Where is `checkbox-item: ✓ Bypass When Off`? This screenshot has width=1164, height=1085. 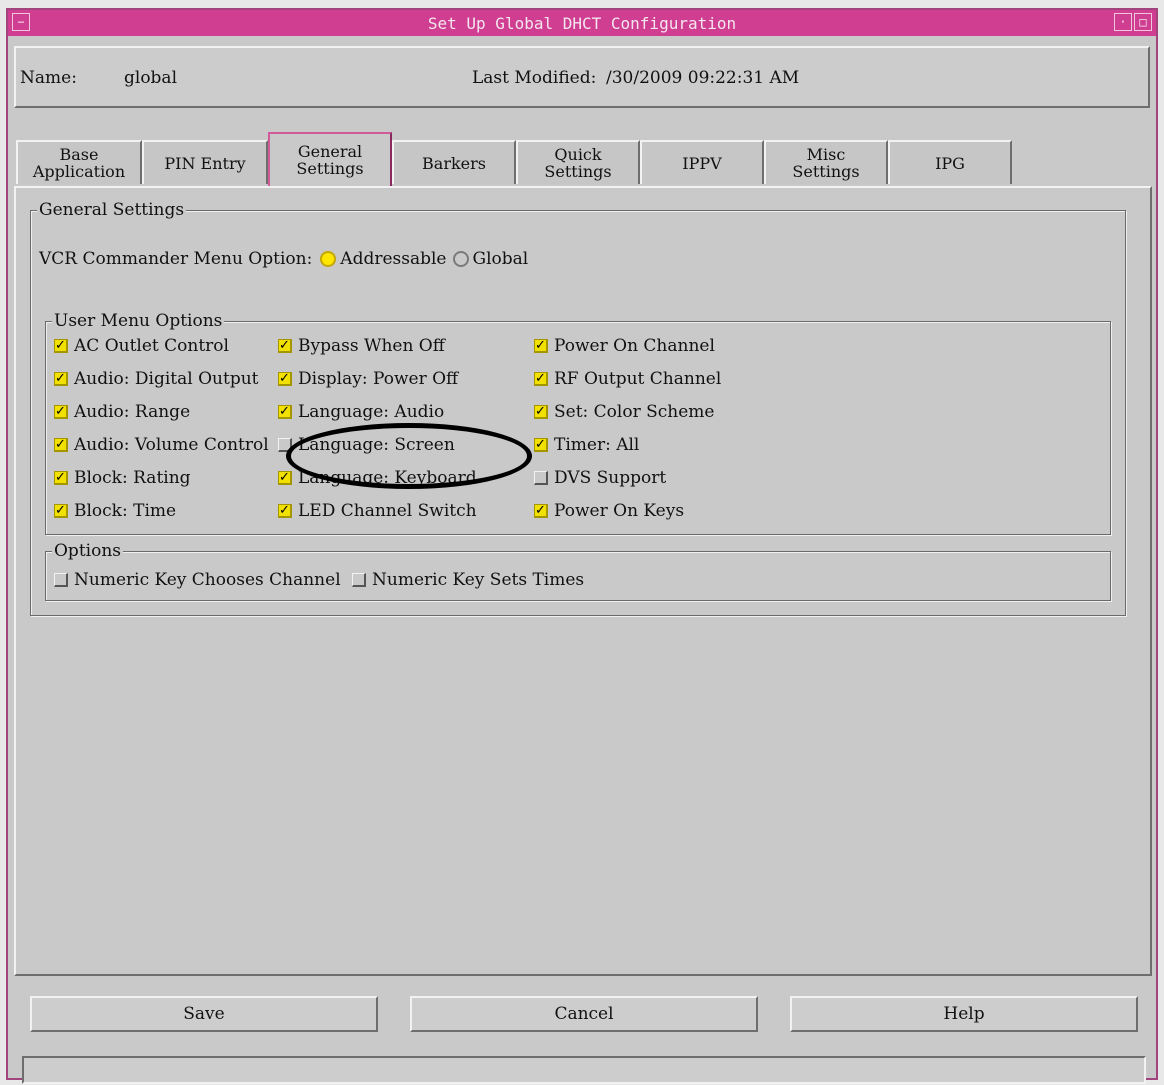
checkbox-item: ✓ Bypass When Off is located at coordinates (361, 346).